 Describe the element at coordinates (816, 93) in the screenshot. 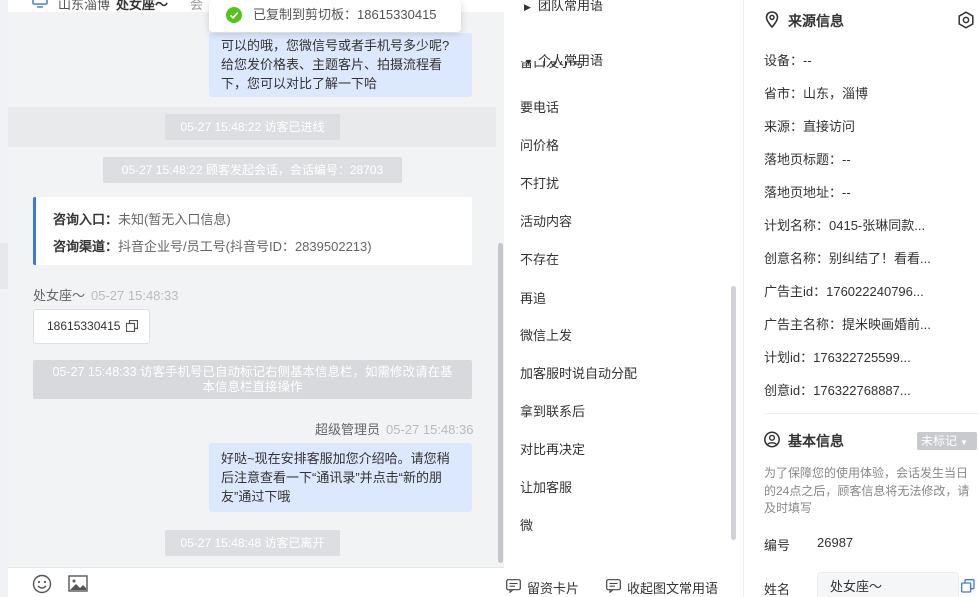

I see `source-city-row: 省市：山东，淄博` at that location.